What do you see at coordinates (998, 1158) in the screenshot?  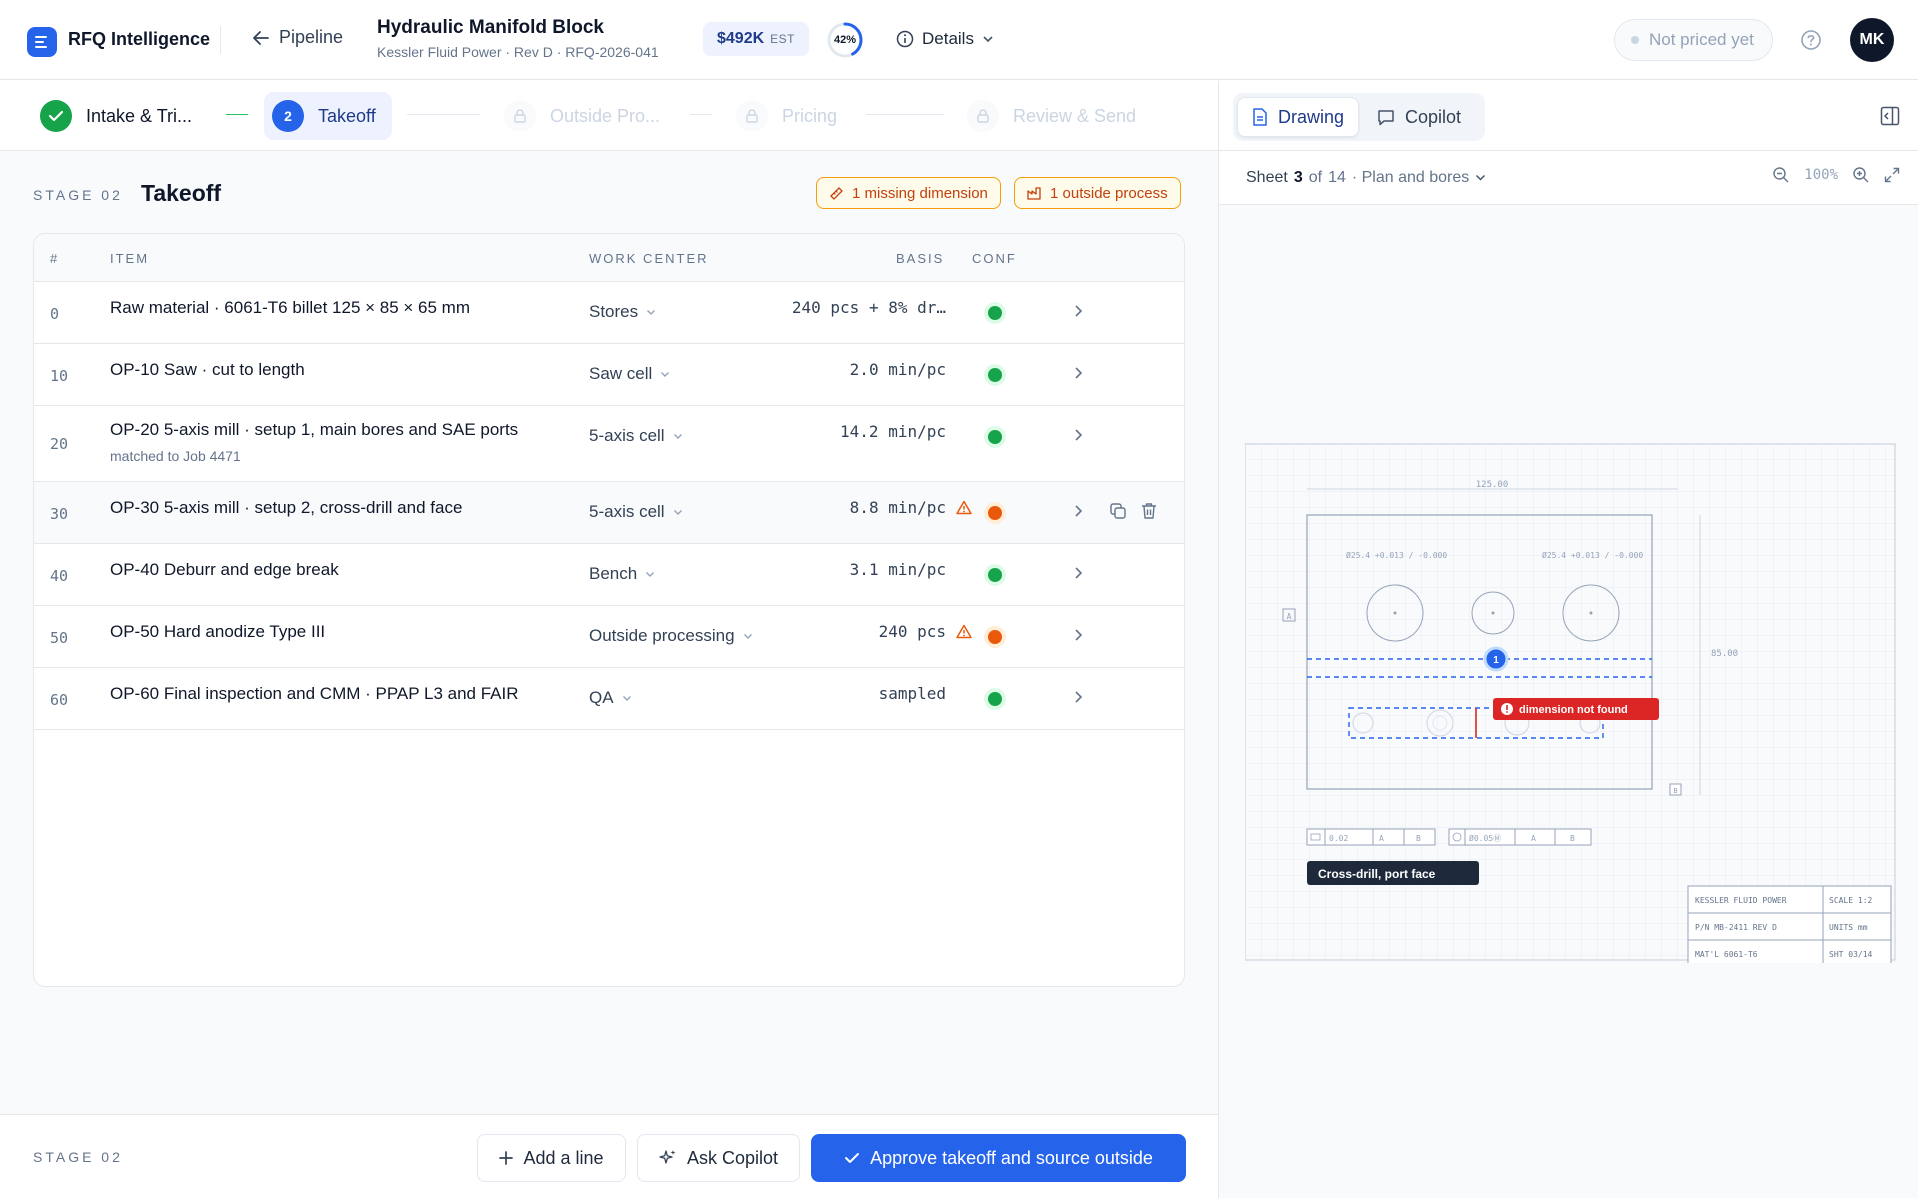 I see `approve-takeoff-button: Approve takeoff and source outside` at bounding box center [998, 1158].